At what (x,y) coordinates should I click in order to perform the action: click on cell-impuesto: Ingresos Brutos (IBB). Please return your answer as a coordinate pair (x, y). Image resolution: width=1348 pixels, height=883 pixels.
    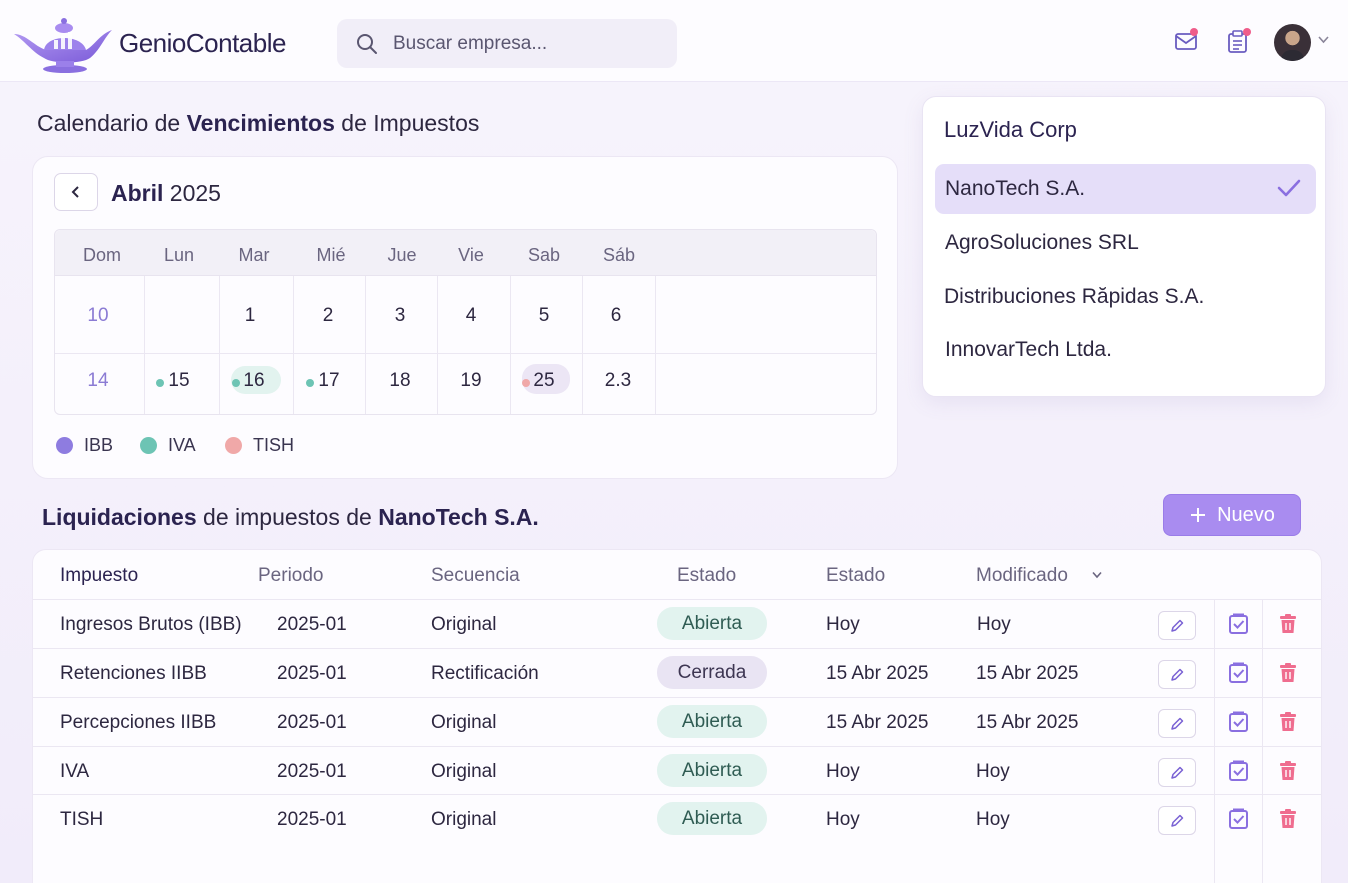
    Looking at the image, I should click on (151, 624).